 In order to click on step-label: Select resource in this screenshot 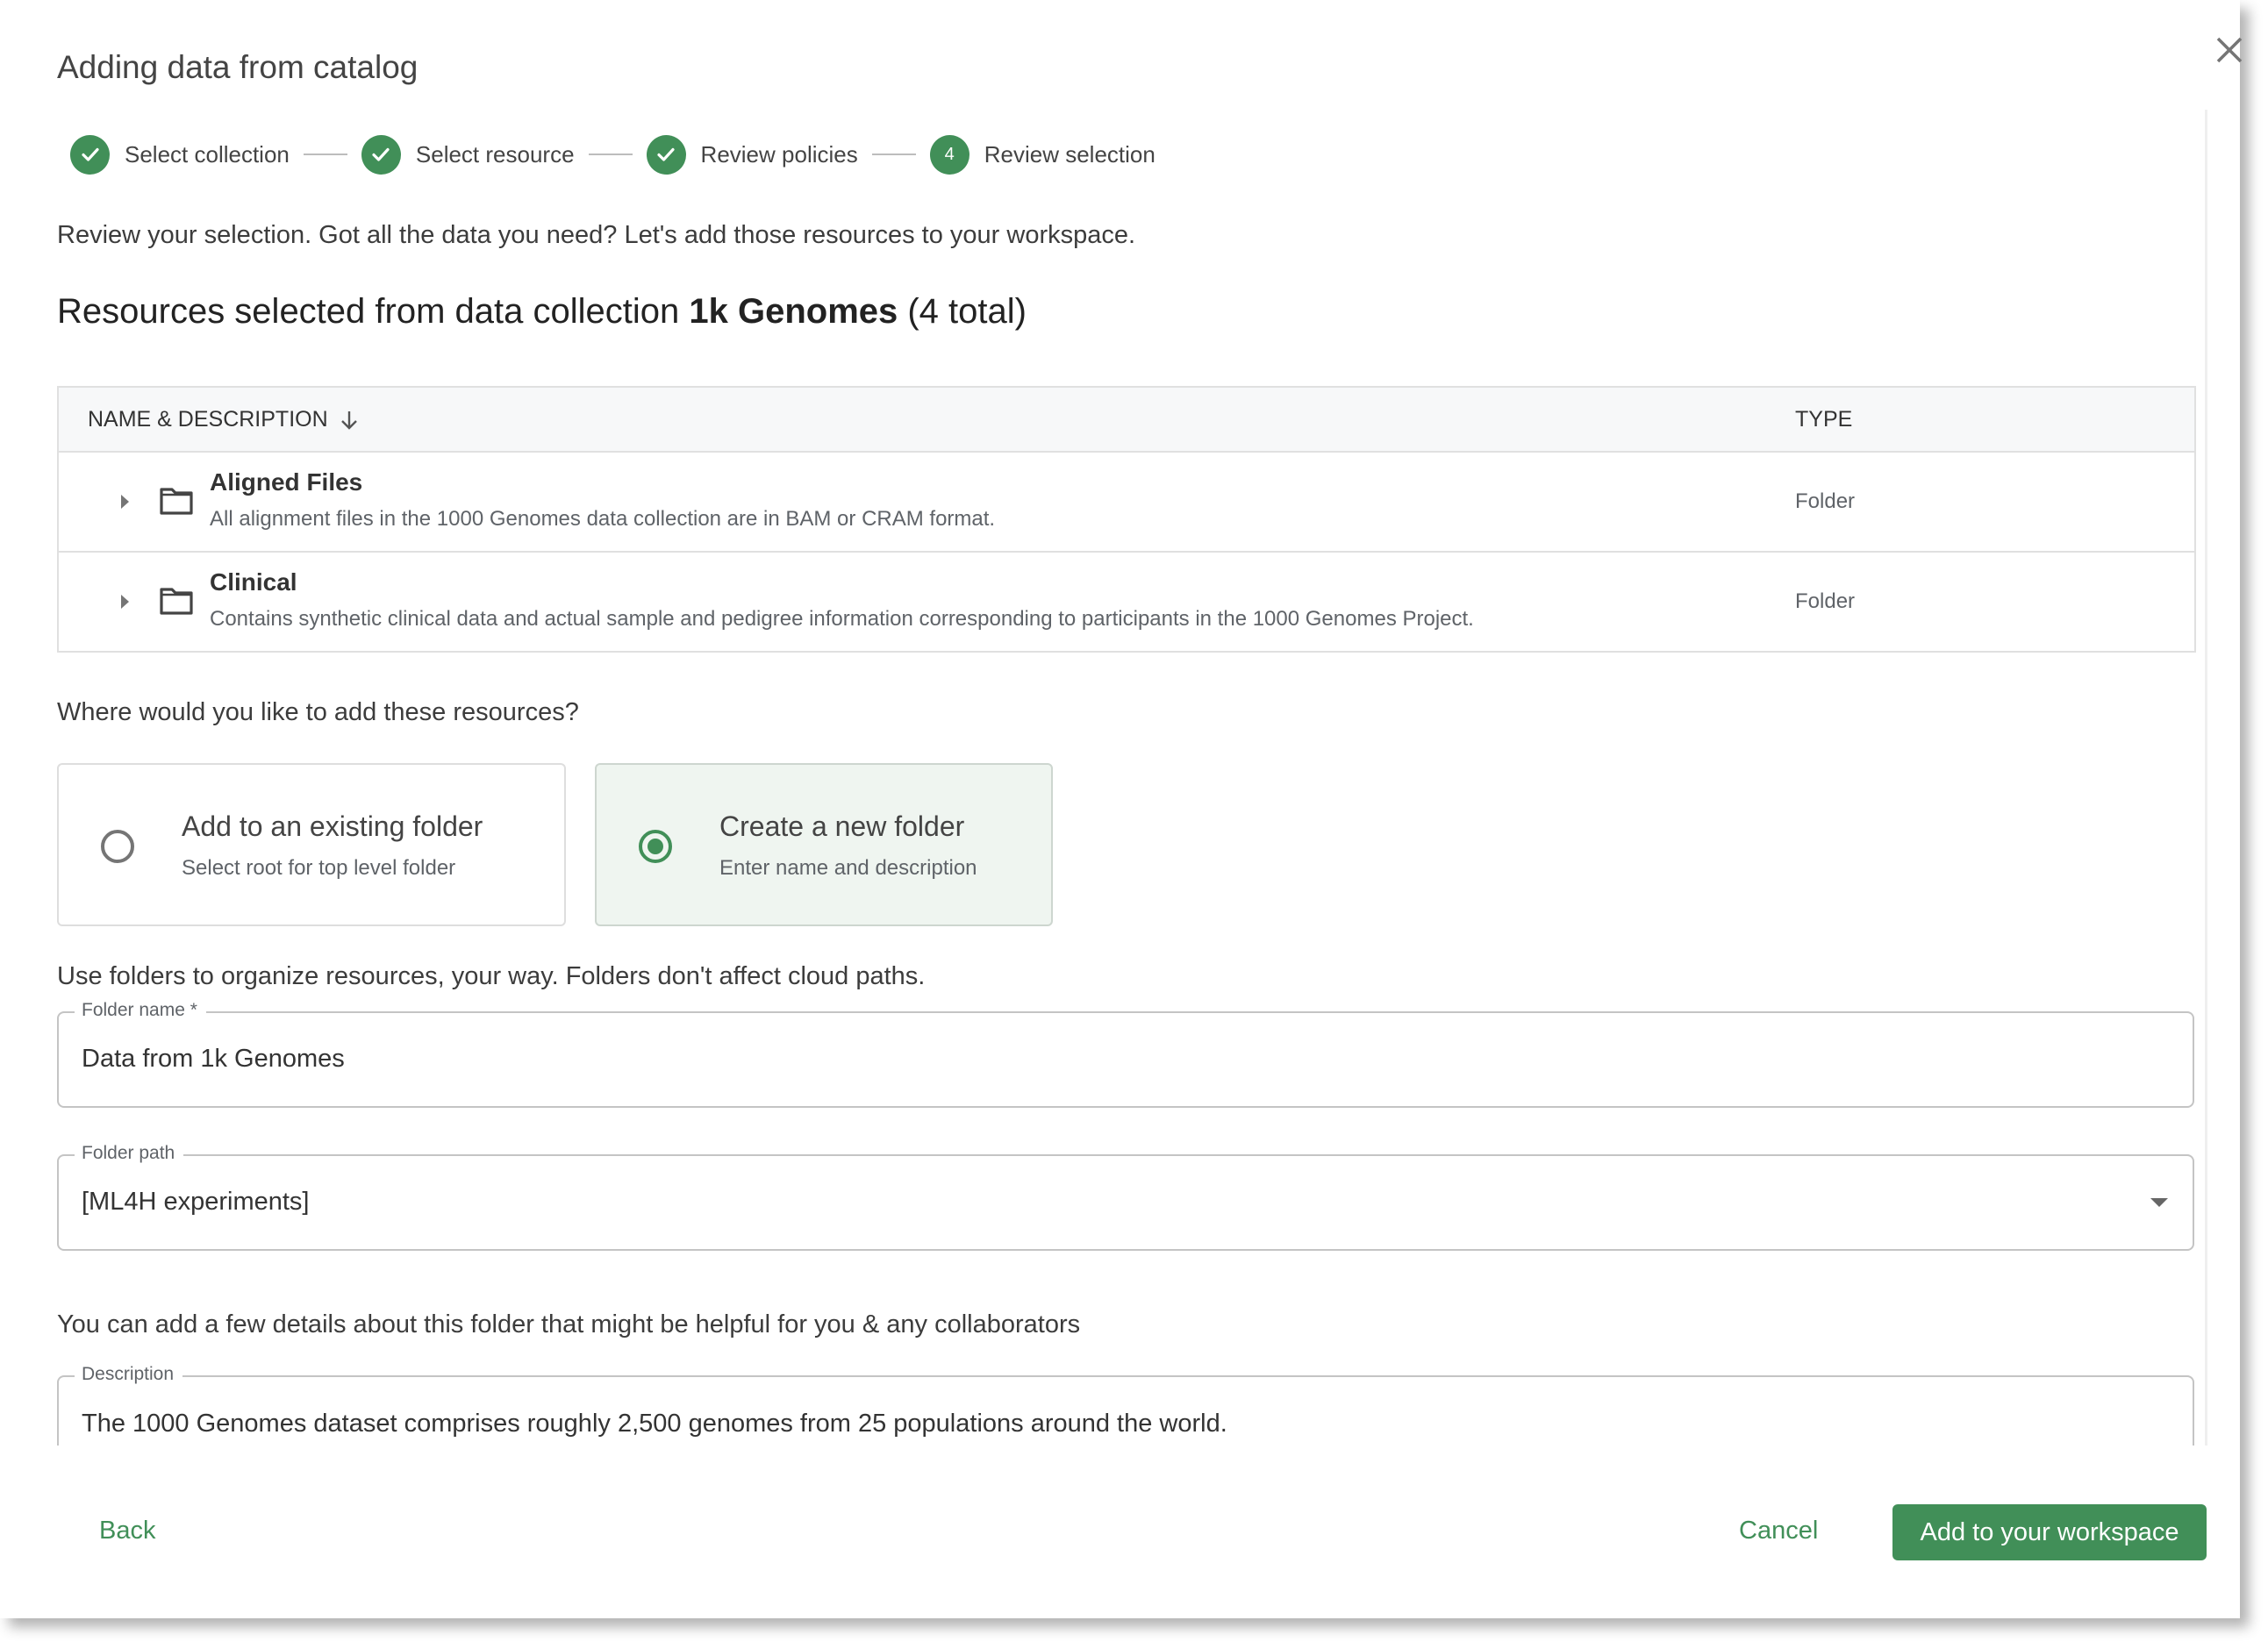, I will do `click(495, 154)`.